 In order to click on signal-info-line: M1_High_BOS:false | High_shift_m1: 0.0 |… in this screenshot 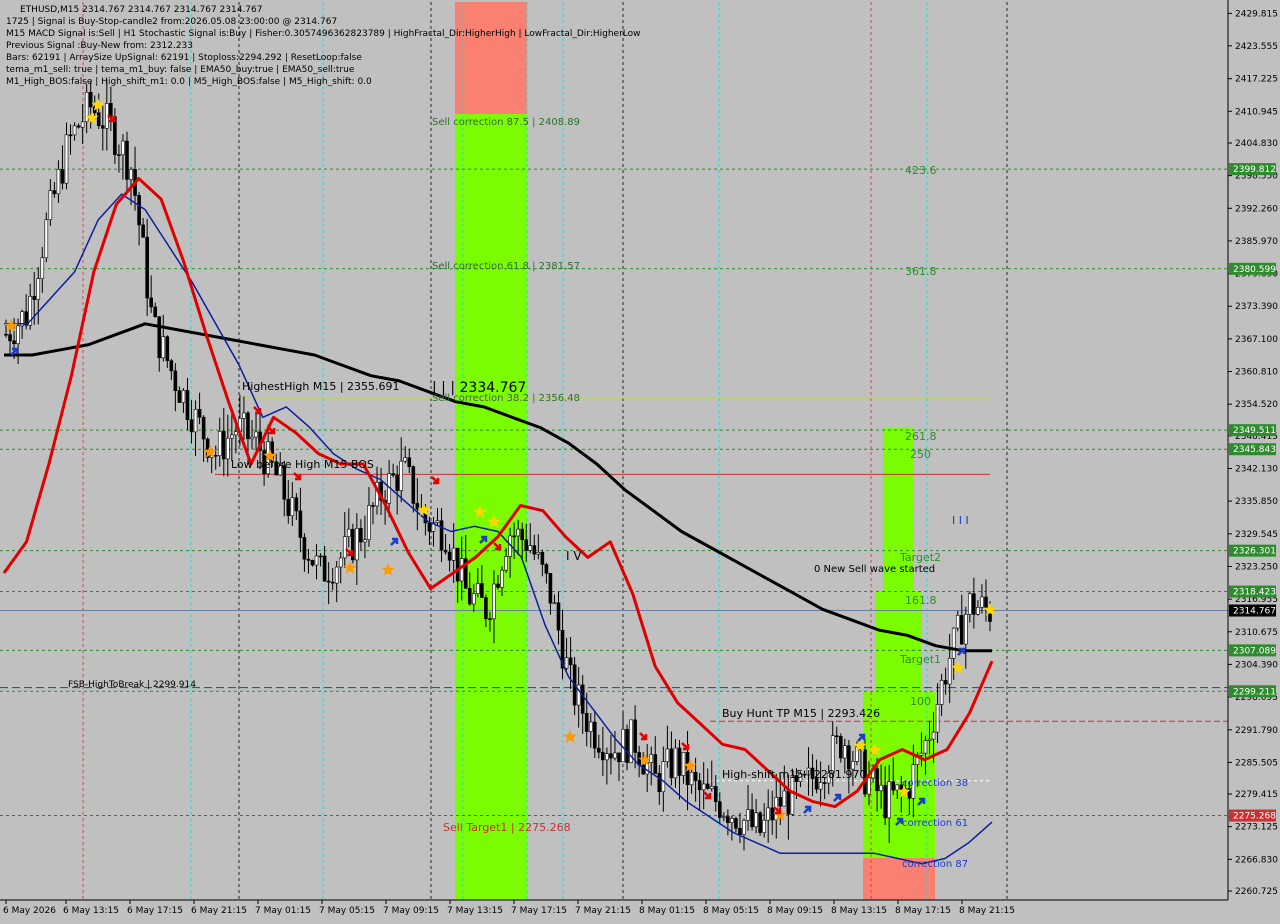, I will do `click(189, 82)`.